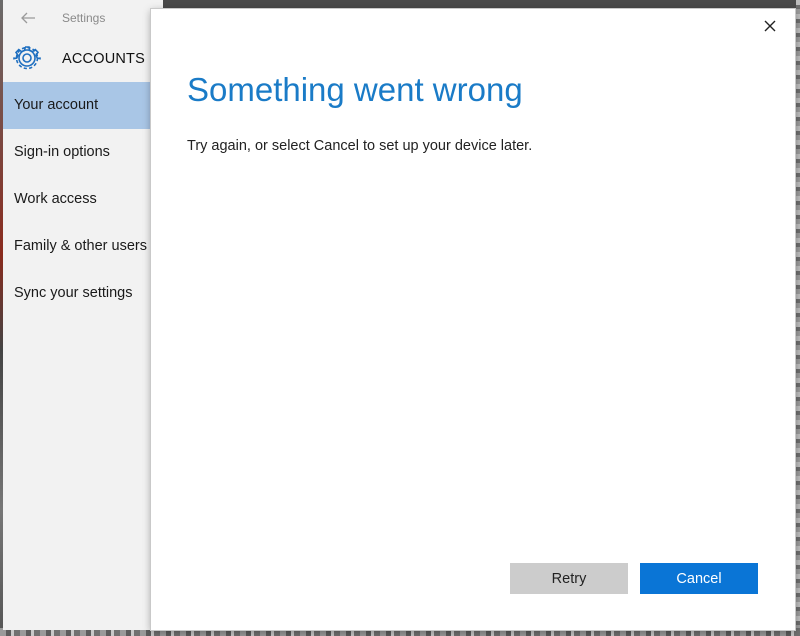 This screenshot has height=636, width=800. Describe the element at coordinates (83, 293) in the screenshot. I see `nav-item-sync-settings: Sync your settings` at that location.